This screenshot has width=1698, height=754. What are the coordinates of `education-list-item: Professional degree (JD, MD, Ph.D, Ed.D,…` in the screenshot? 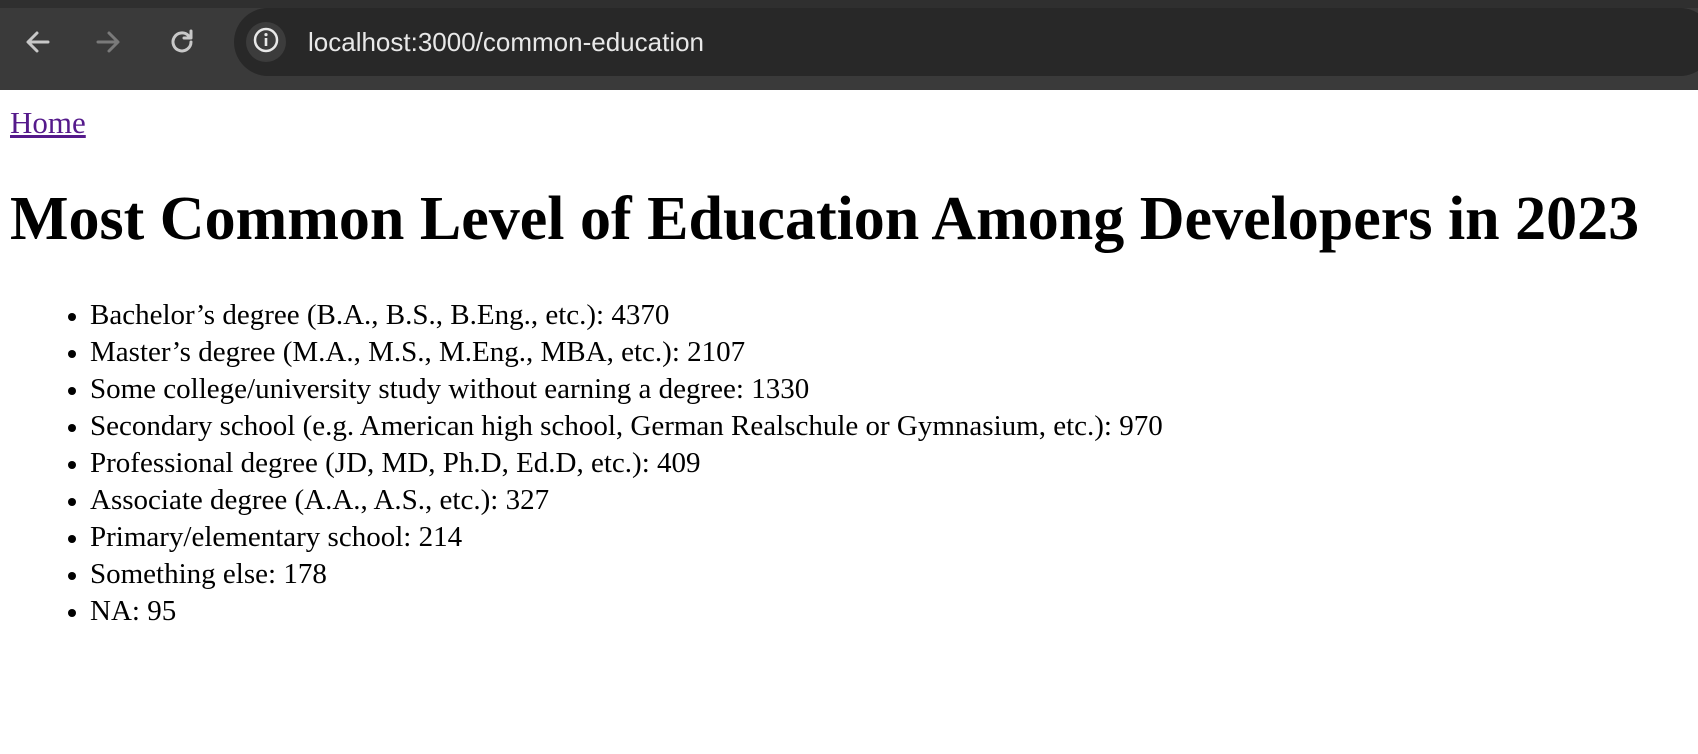 It's located at (894, 463).